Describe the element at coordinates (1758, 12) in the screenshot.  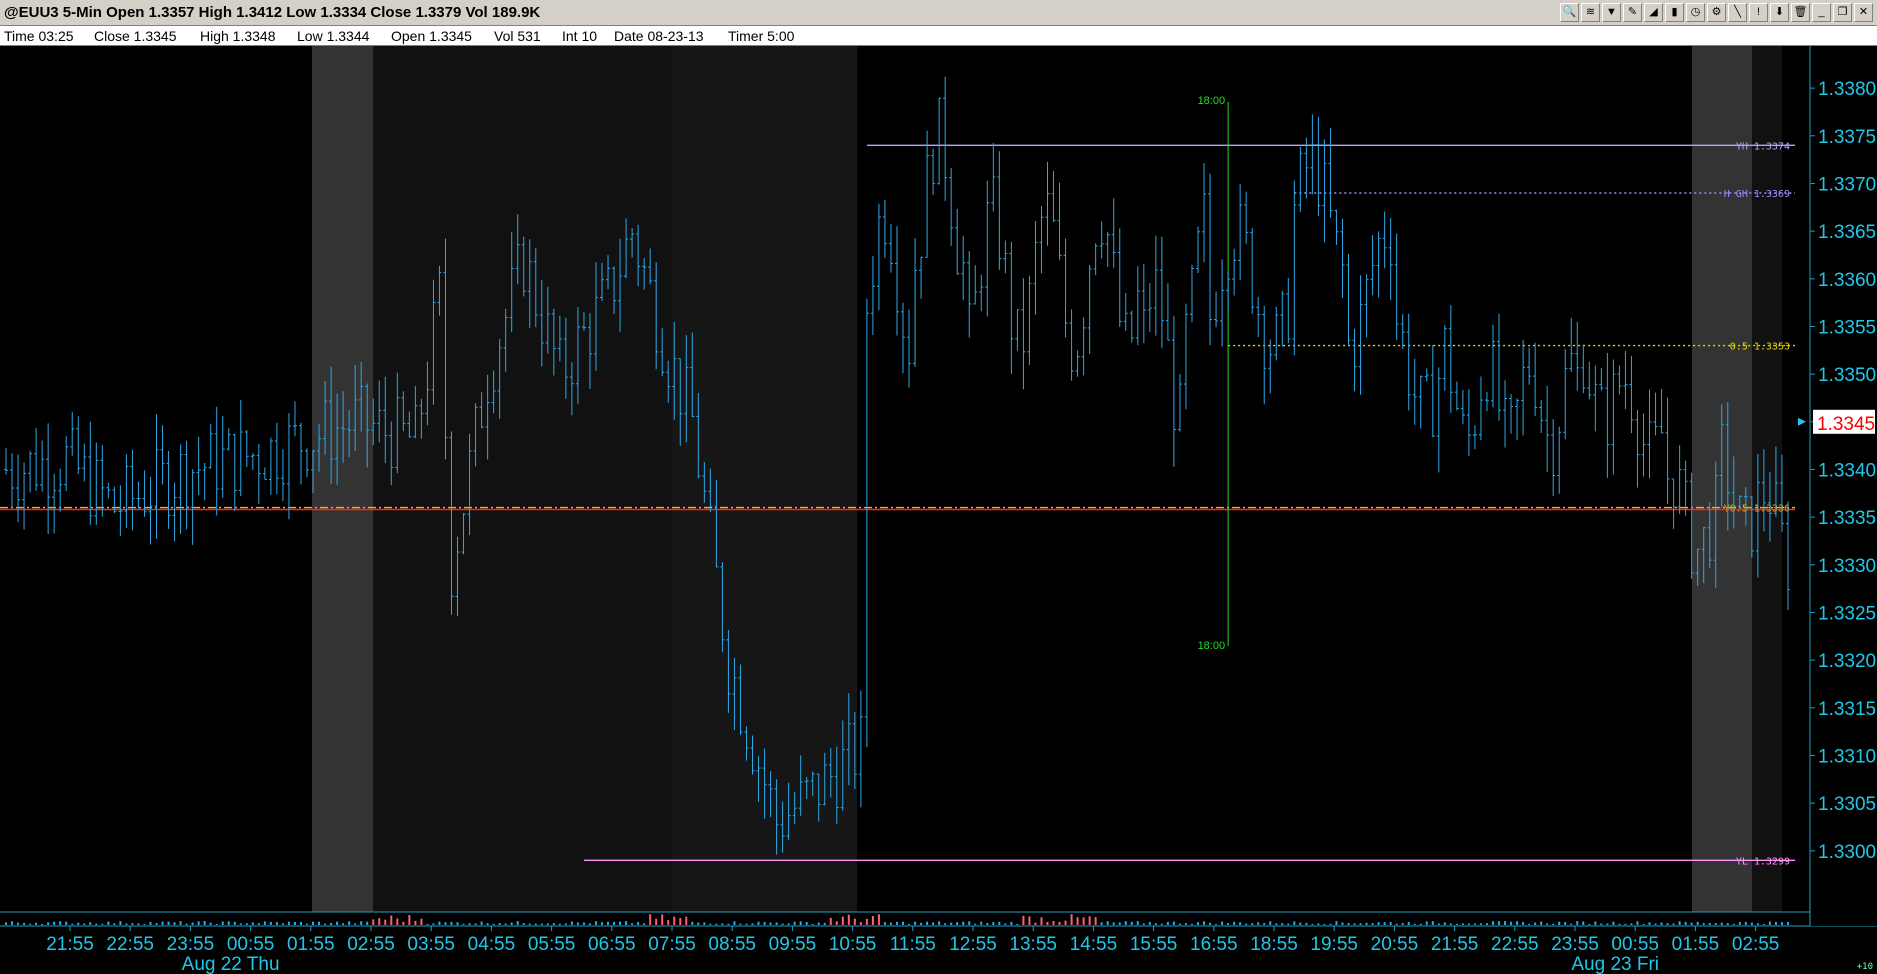
I see `alert-icon: !` at that location.